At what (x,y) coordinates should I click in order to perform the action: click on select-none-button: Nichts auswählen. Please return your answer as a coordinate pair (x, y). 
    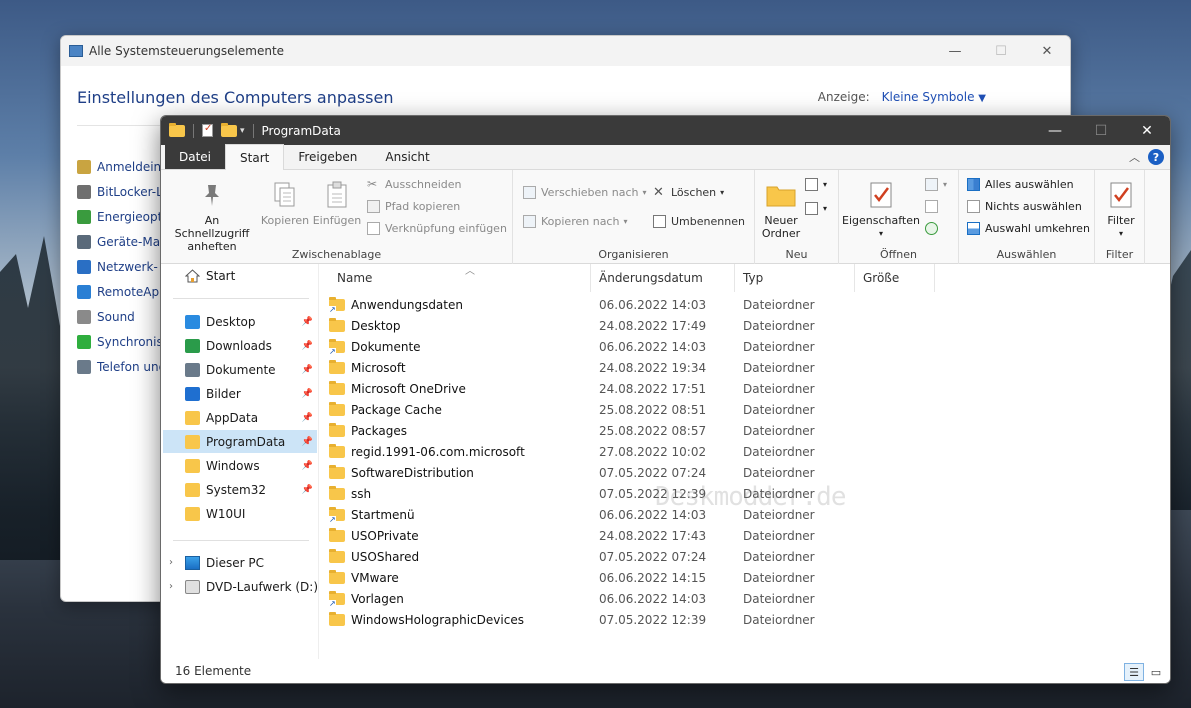
    Looking at the image, I should click on (1024, 206).